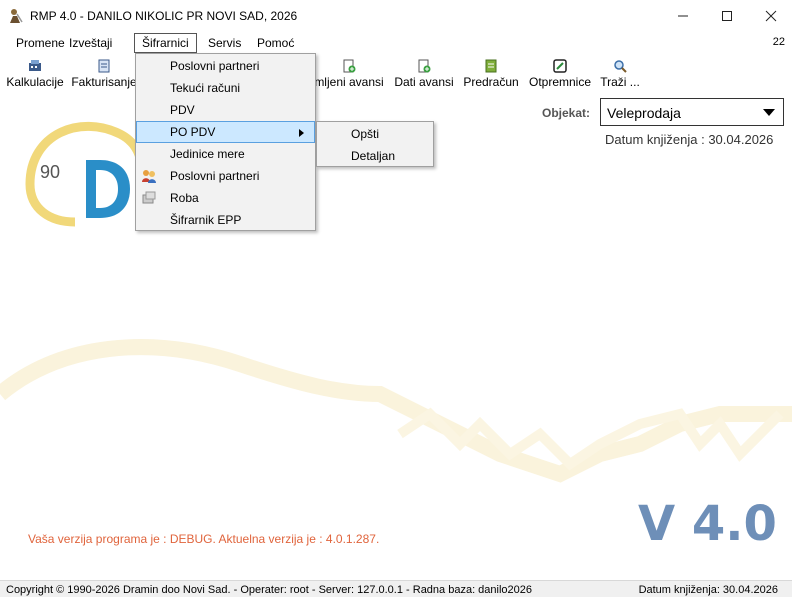  I want to click on invoice-icon, so click(104, 66).